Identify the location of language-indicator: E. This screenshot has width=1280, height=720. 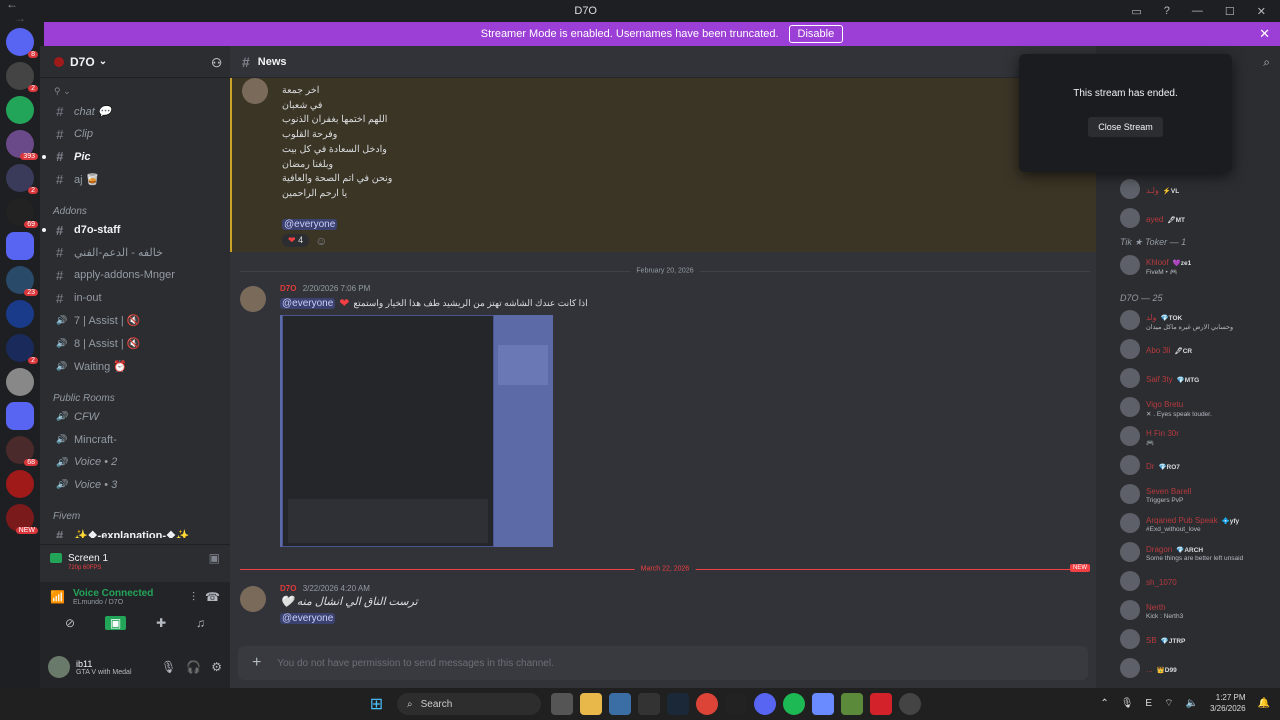
(1148, 703).